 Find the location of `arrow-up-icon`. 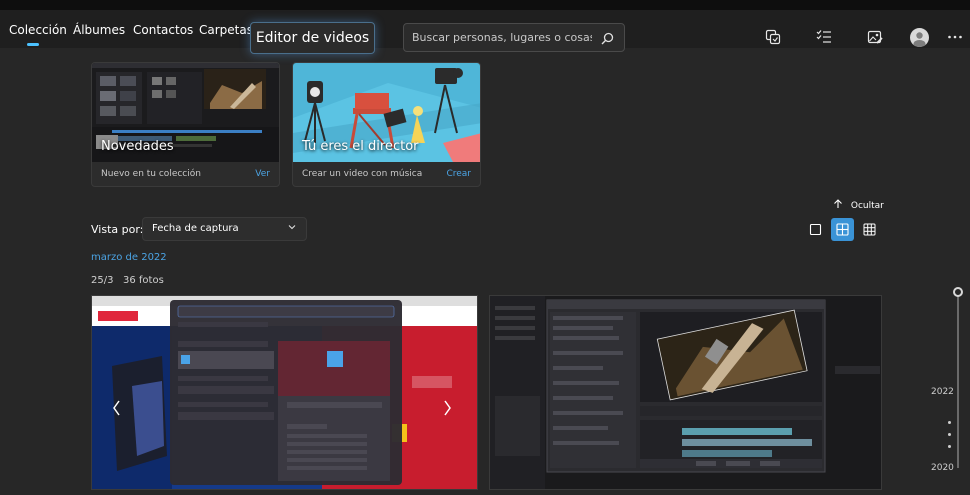

arrow-up-icon is located at coordinates (842, 205).